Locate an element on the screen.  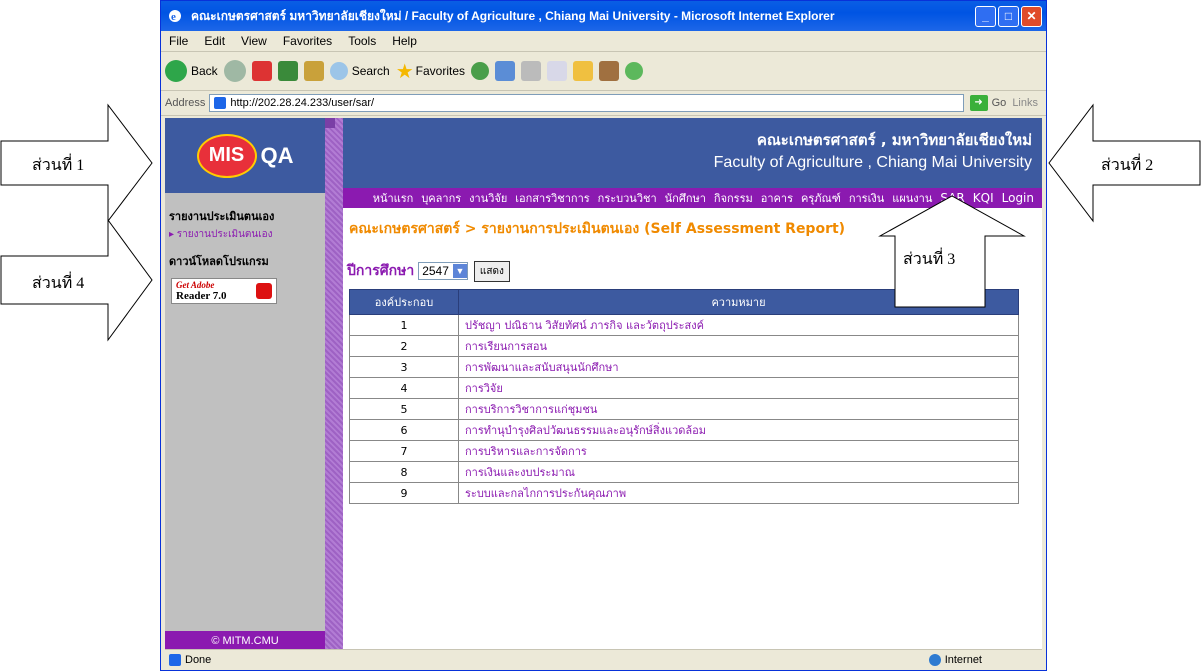
forward-button is located at coordinates (234, 71).